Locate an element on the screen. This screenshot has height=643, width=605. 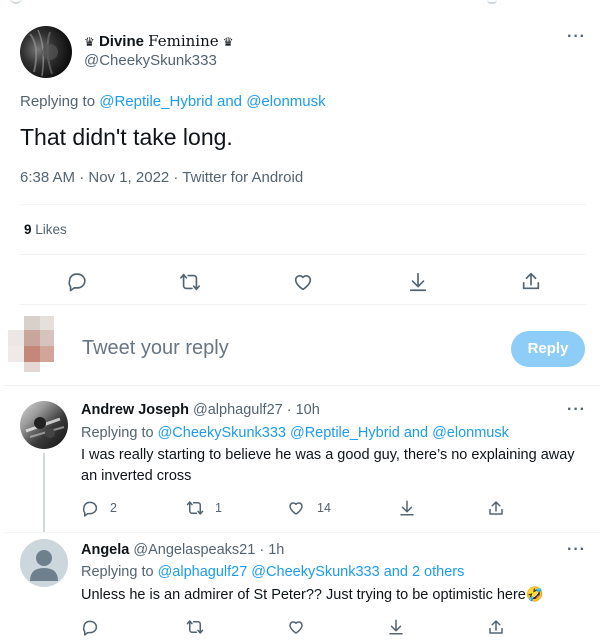
mention-elonmusk: @elonmusk is located at coordinates (285, 101).